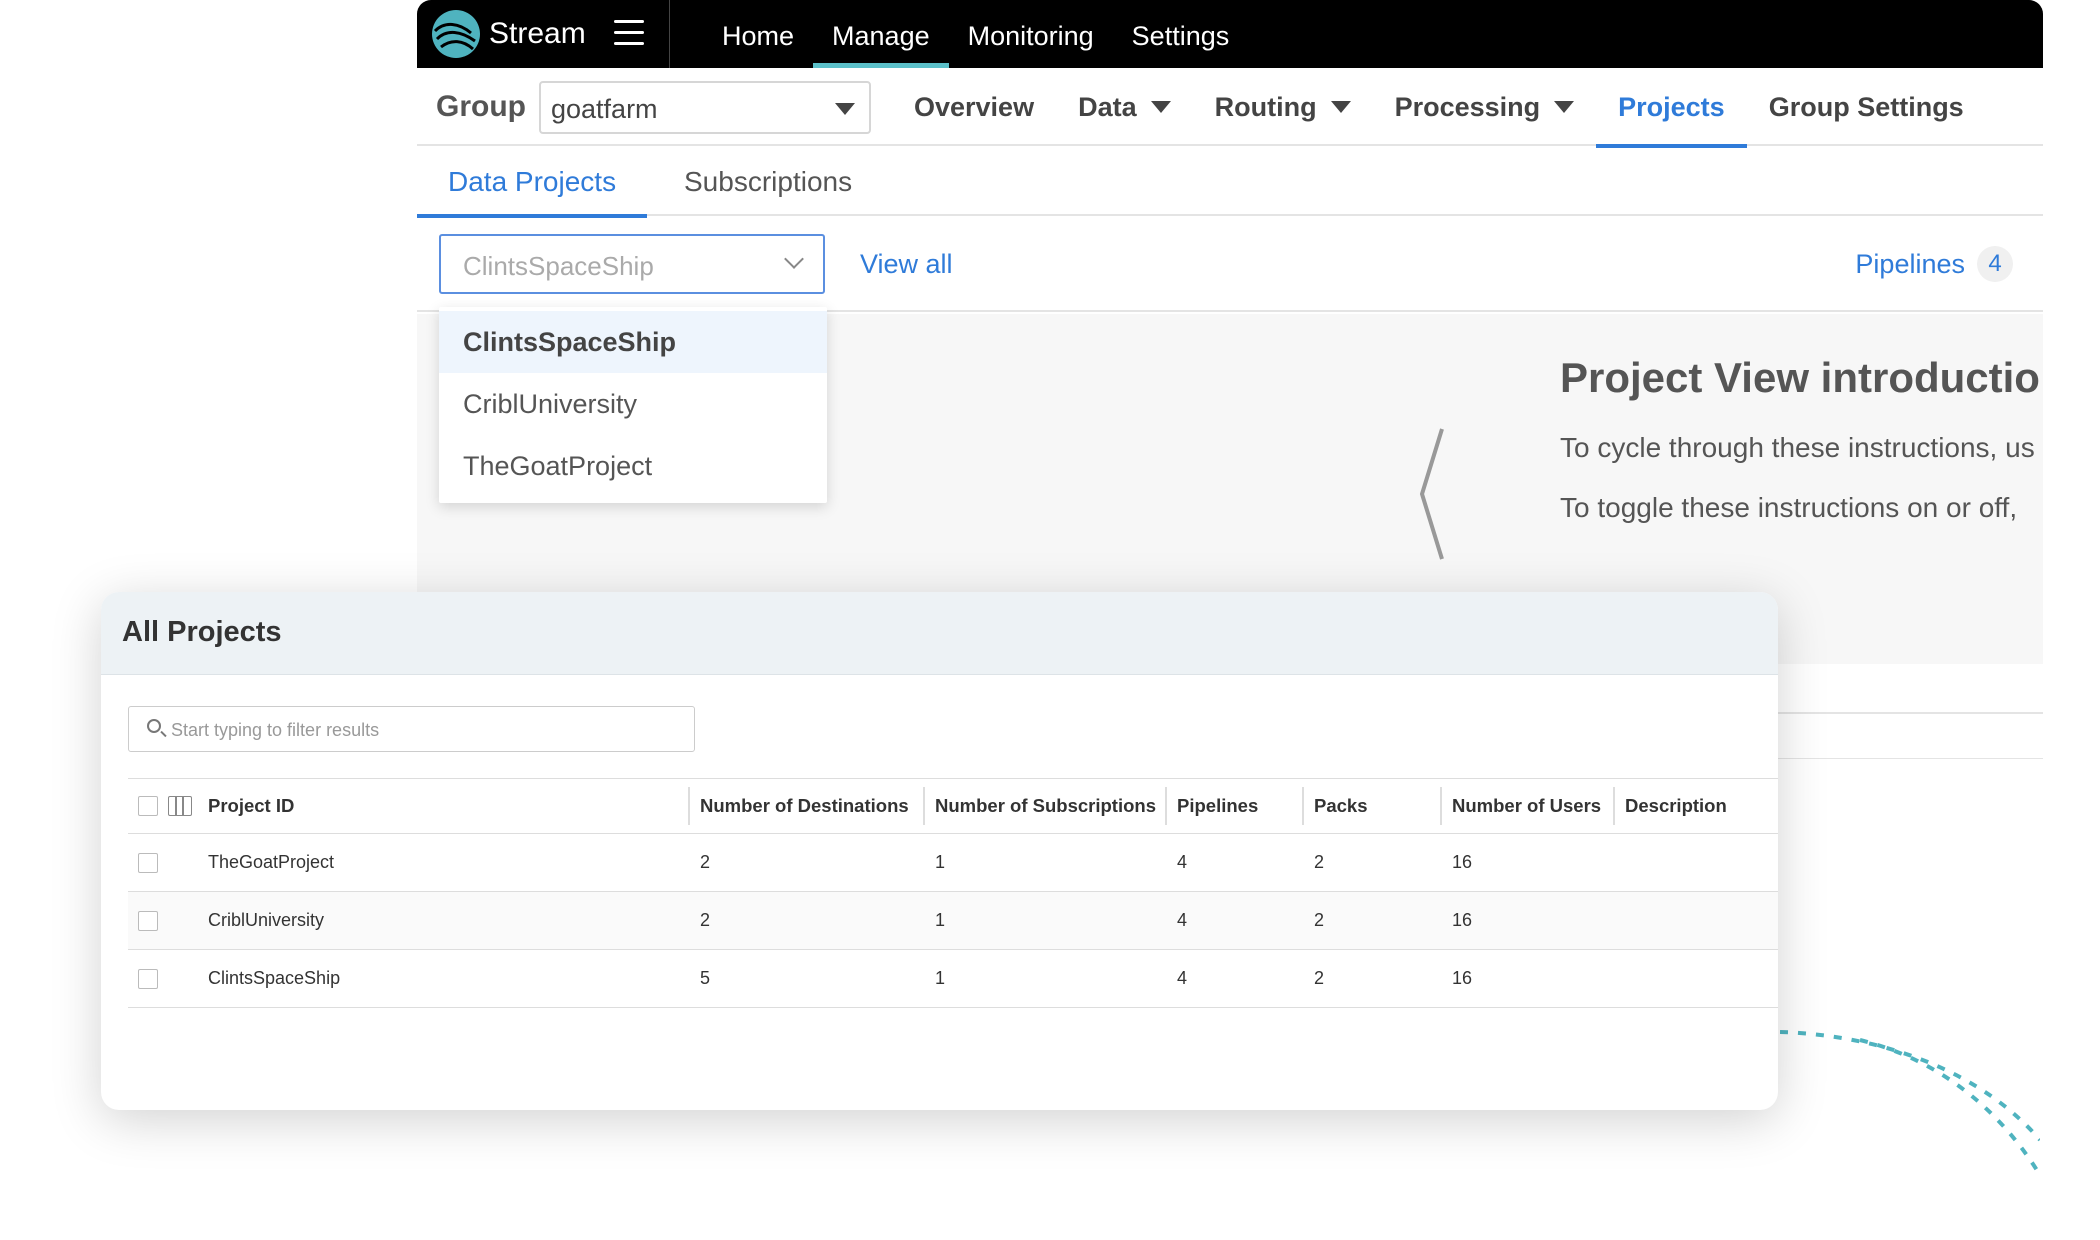 Image resolution: width=2100 pixels, height=1240 pixels. I want to click on dropdown-option: CriblUniversity, so click(633, 404).